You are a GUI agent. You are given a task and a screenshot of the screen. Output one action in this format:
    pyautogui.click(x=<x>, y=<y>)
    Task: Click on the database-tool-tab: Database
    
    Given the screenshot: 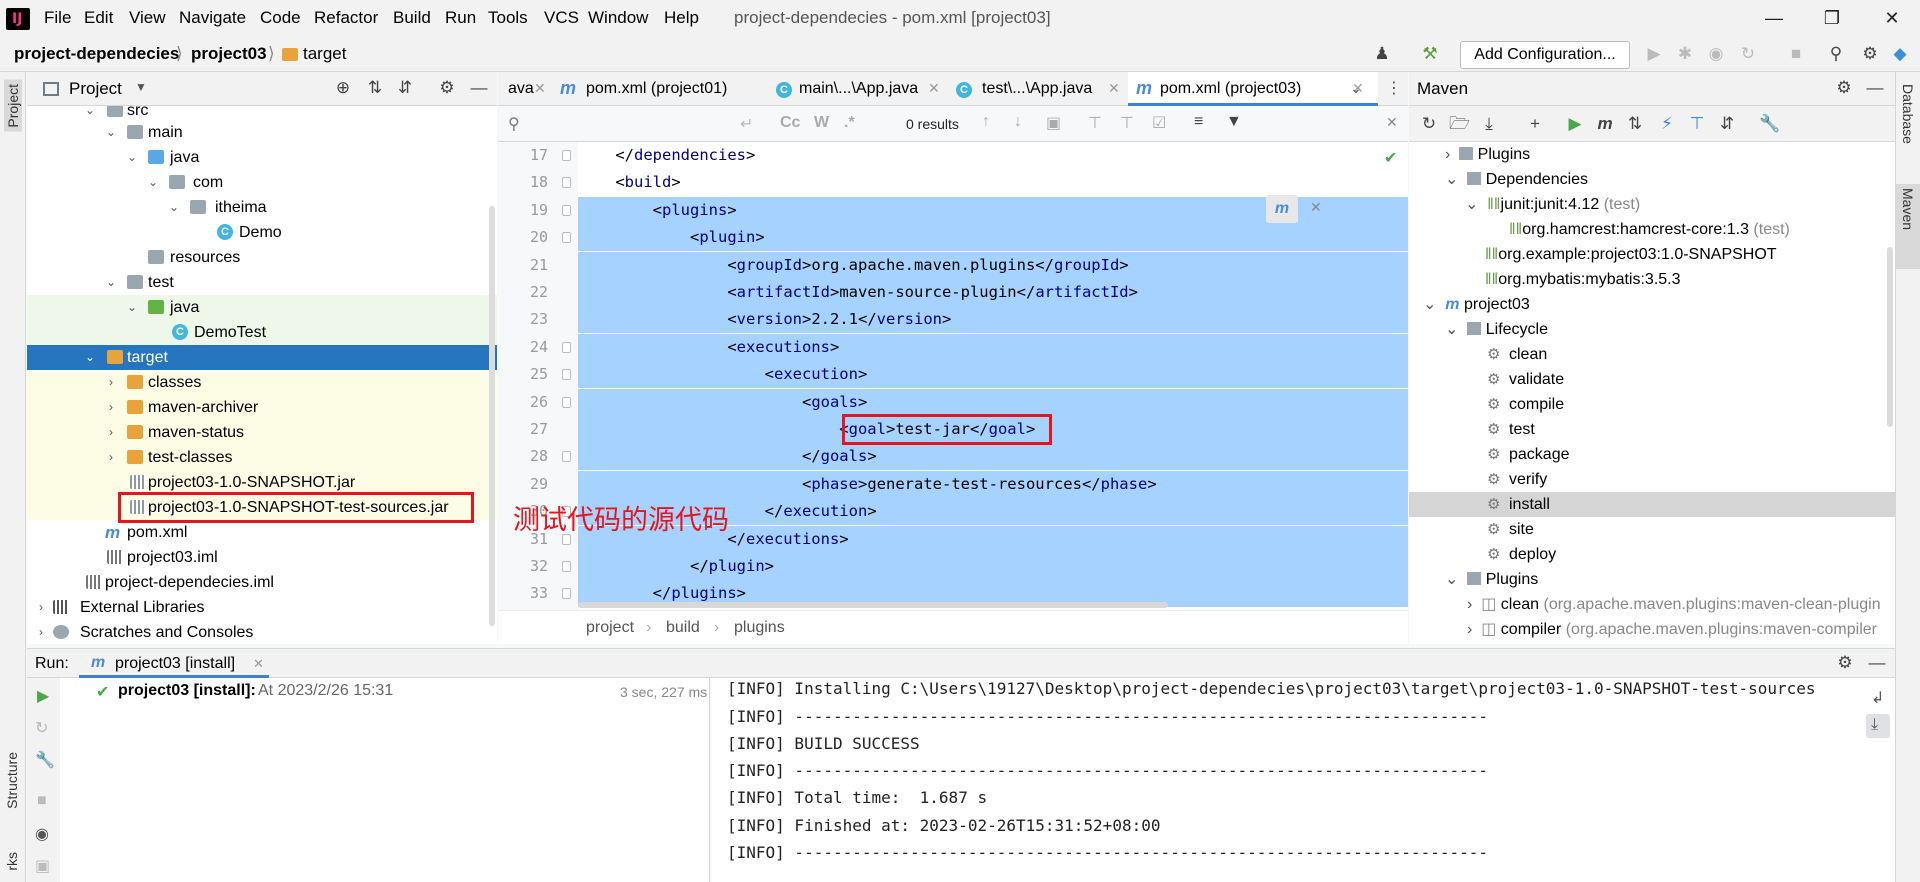 What is the action you would take?
    pyautogui.click(x=1908, y=114)
    